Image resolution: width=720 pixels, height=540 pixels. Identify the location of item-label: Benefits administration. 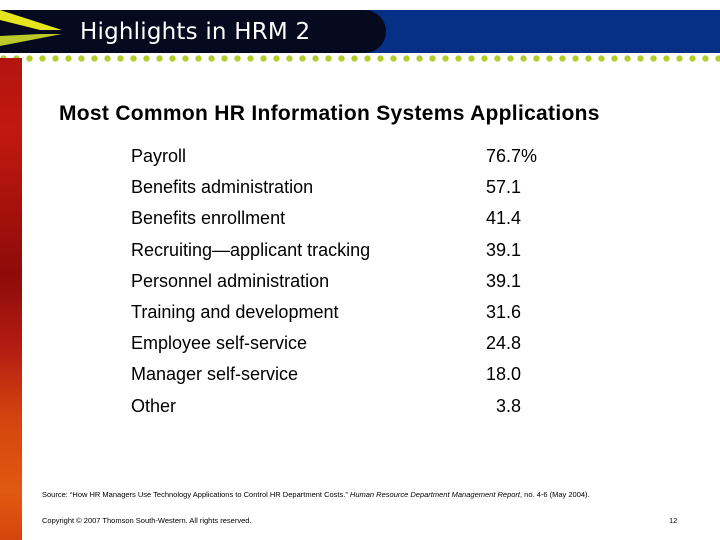
(222, 187).